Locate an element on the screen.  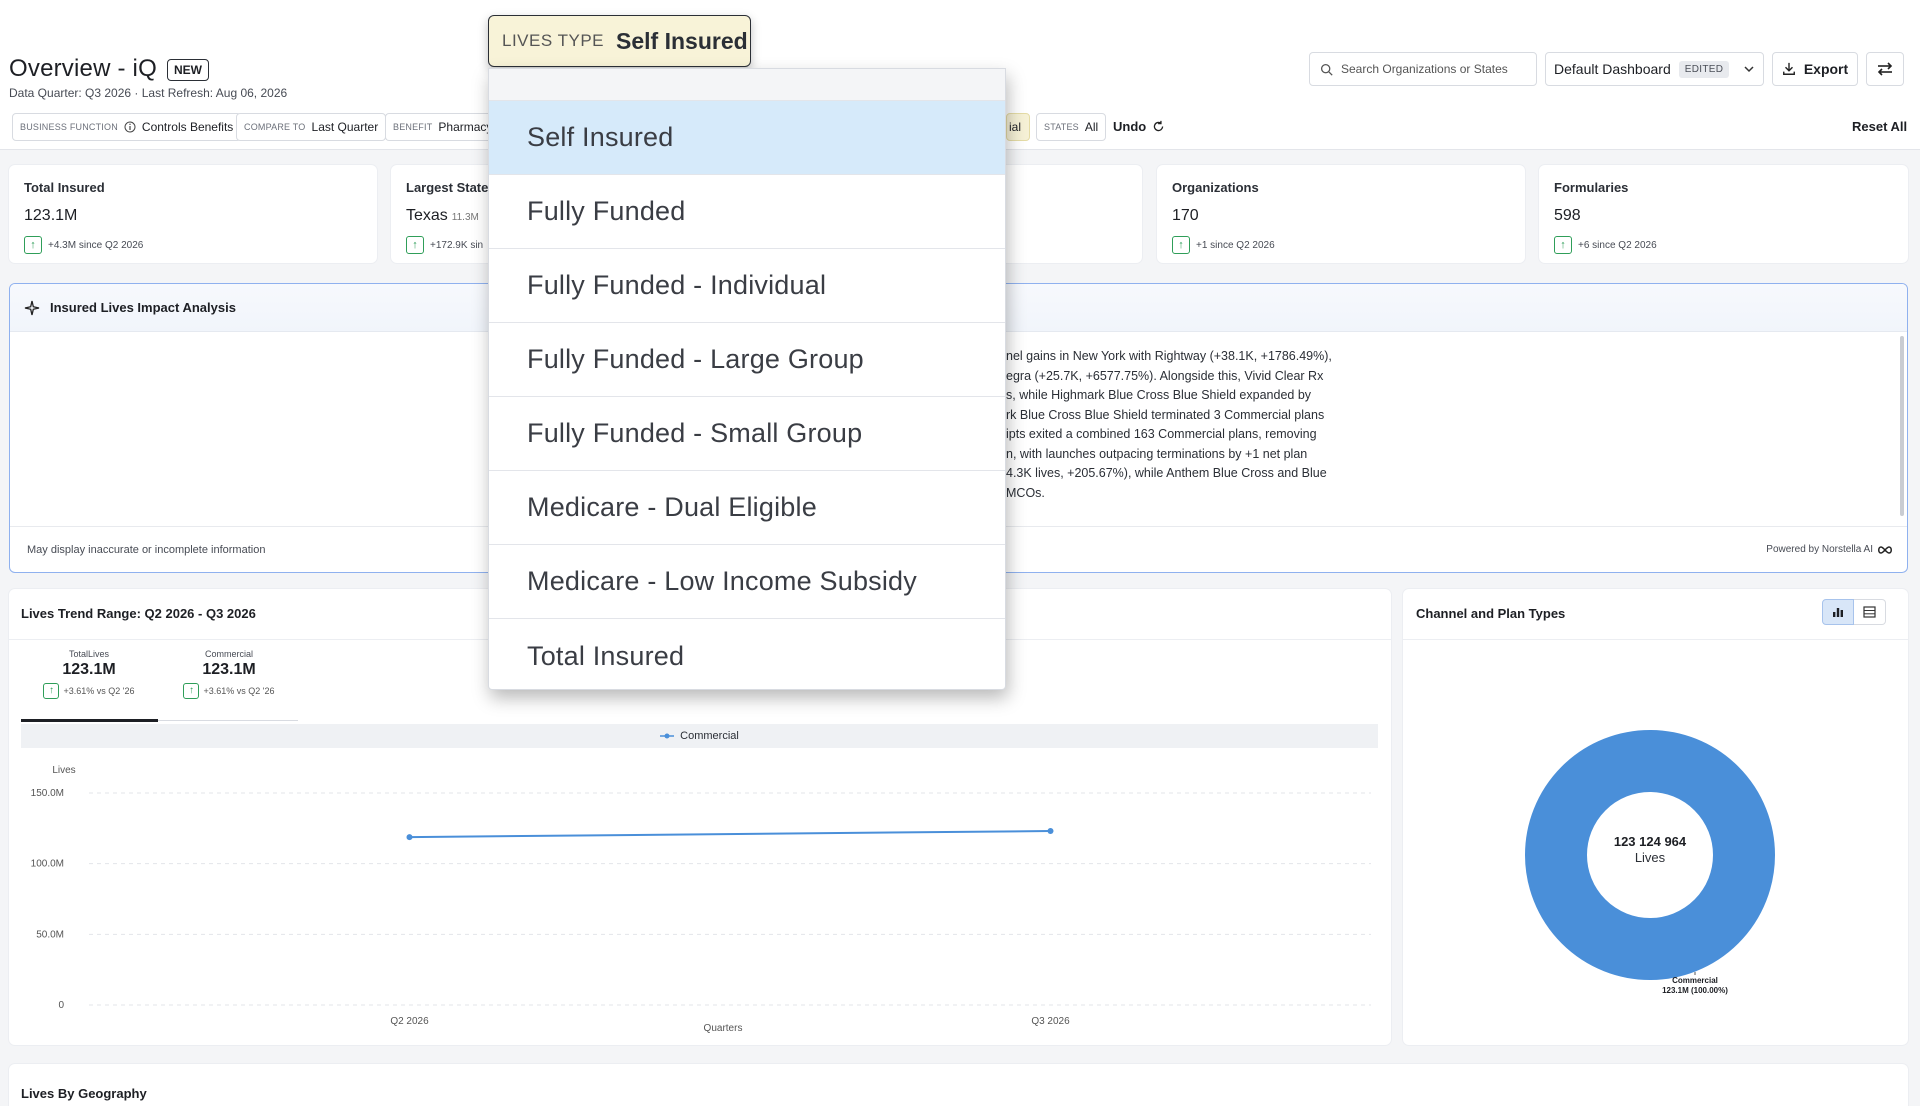
kpi-value: 123.1M is located at coordinates (50, 216).